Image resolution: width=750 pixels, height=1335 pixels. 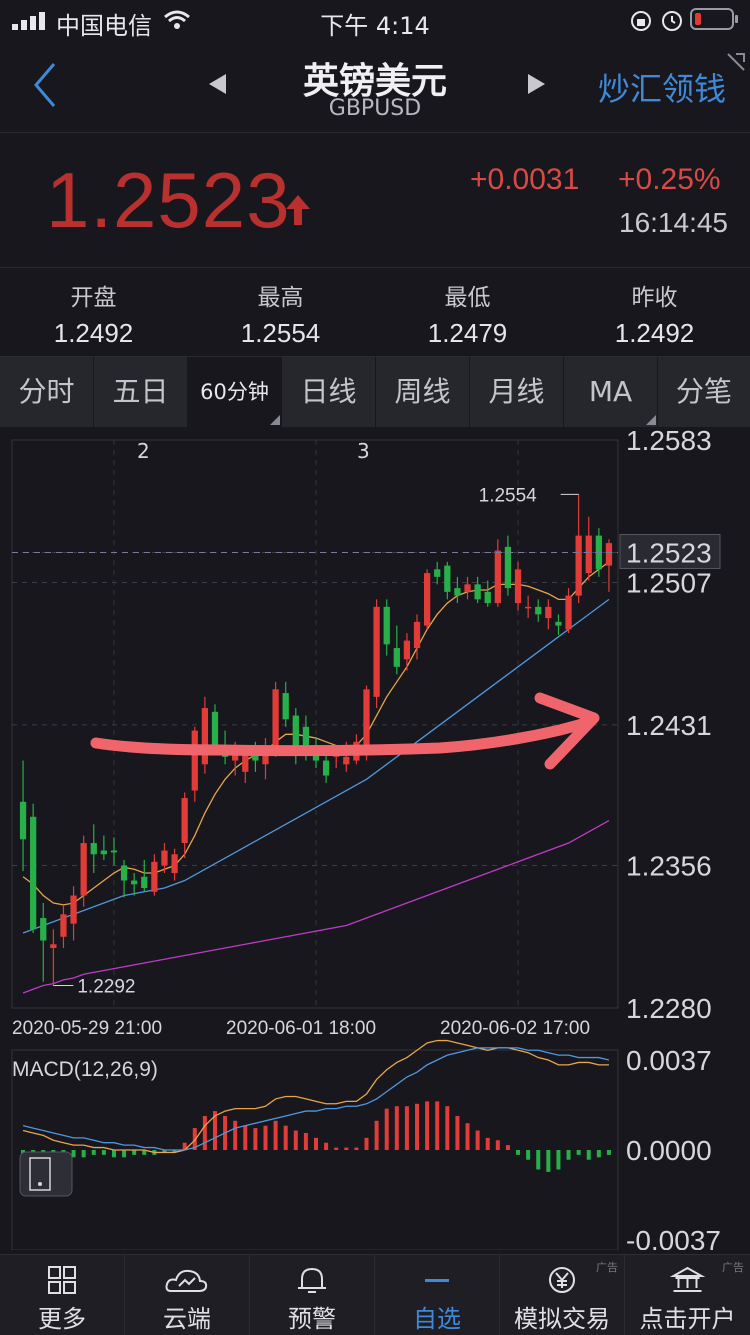 What do you see at coordinates (47, 392) in the screenshot?
I see `tab-timeshare: 分时` at bounding box center [47, 392].